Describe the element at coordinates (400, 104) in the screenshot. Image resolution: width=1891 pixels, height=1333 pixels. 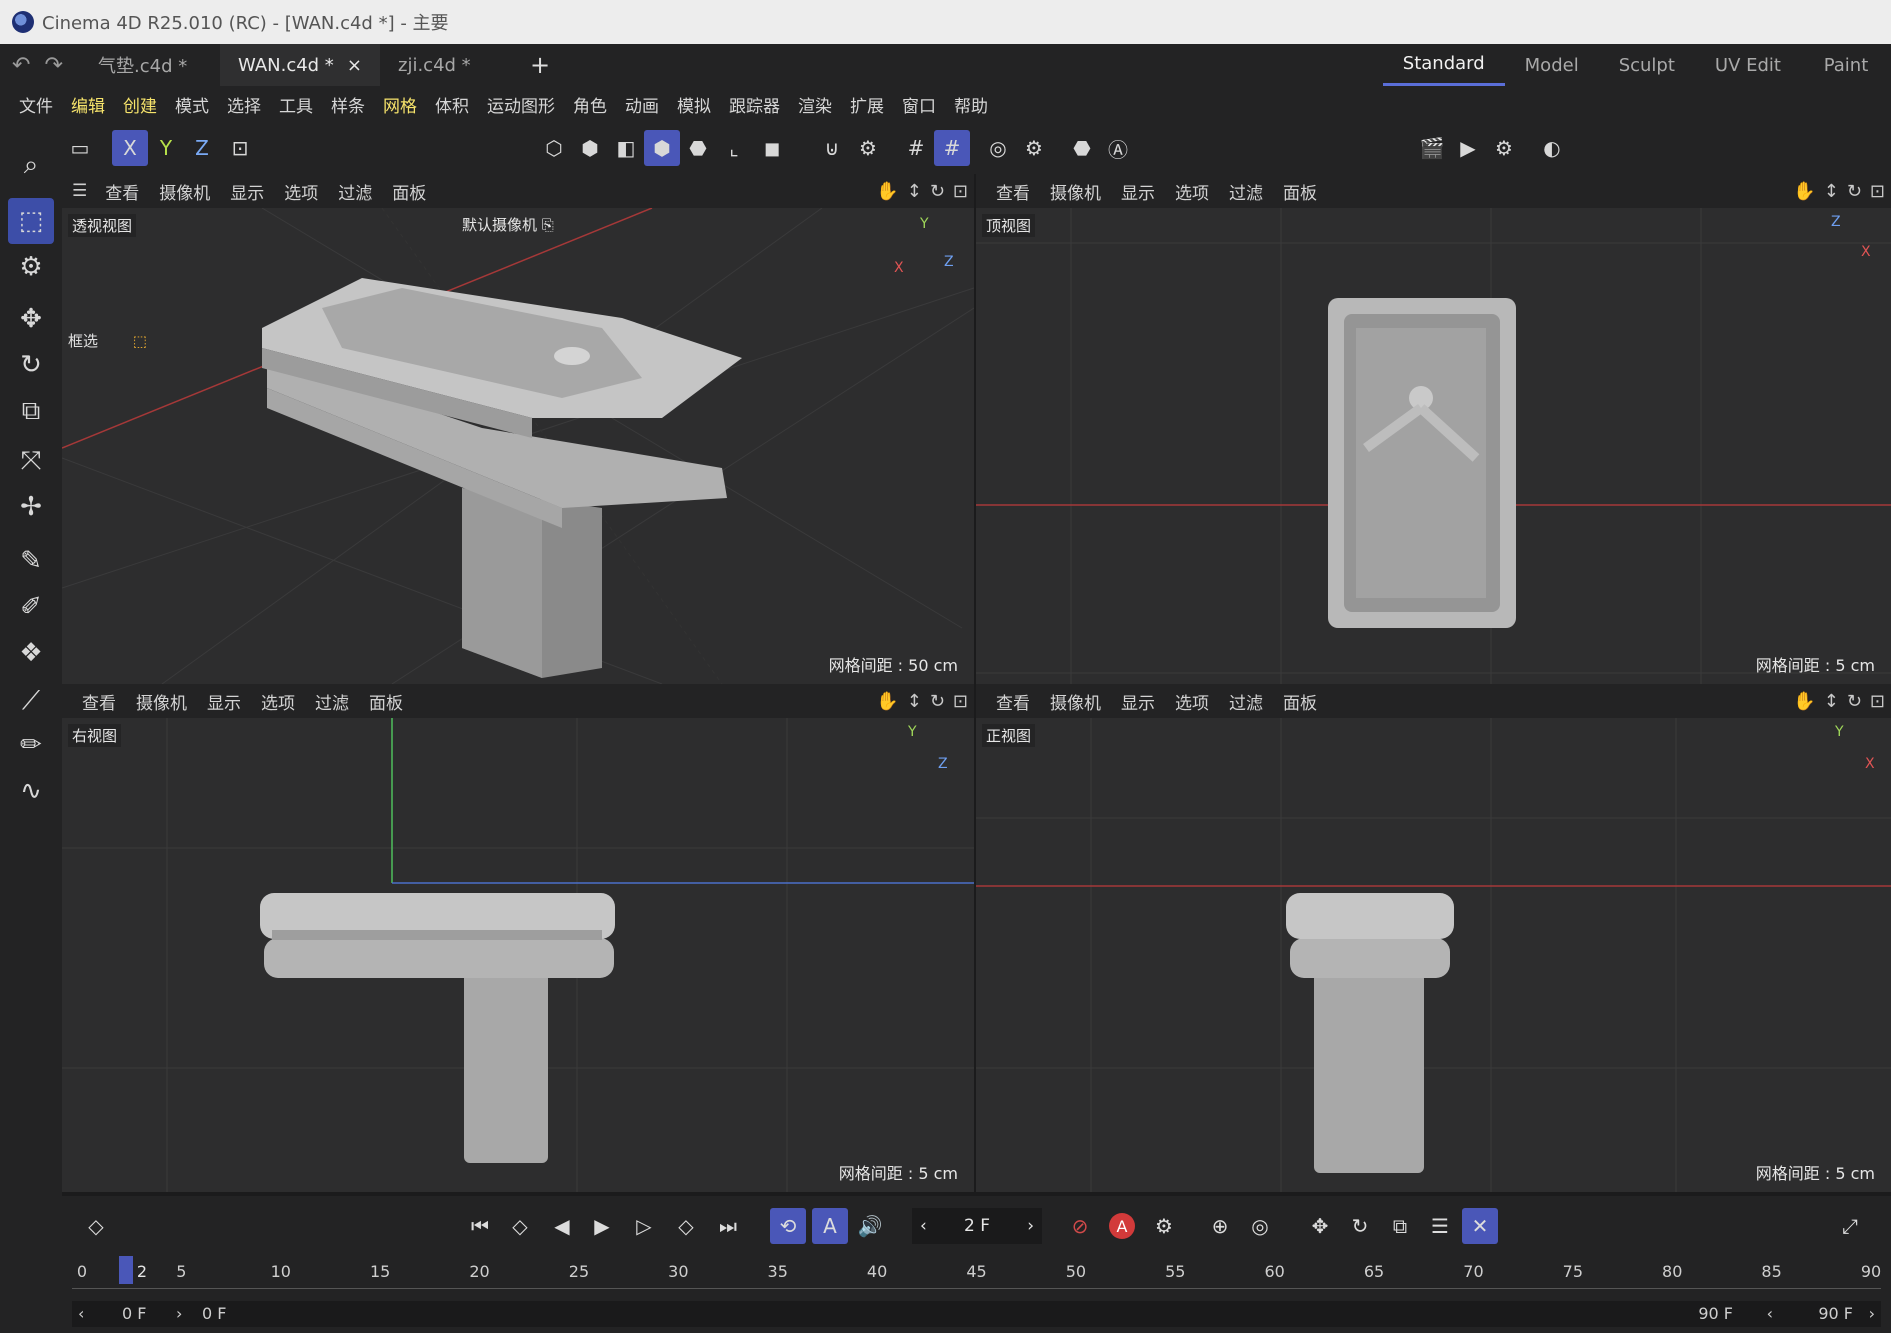
I see `menu-mesh: 网格` at that location.